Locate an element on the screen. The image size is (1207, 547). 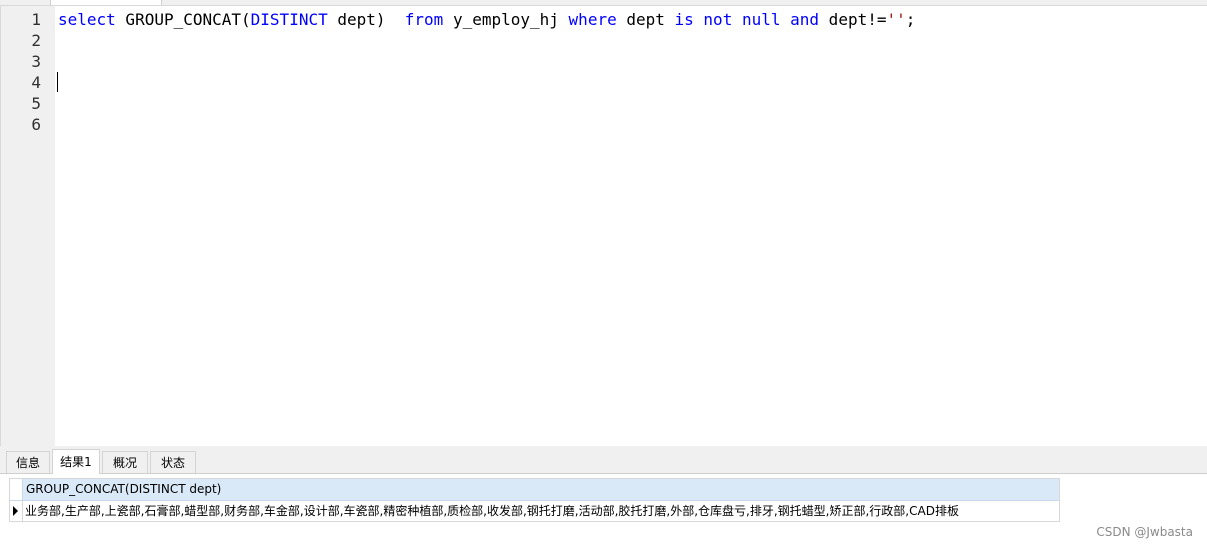
text-caret is located at coordinates (57, 82).